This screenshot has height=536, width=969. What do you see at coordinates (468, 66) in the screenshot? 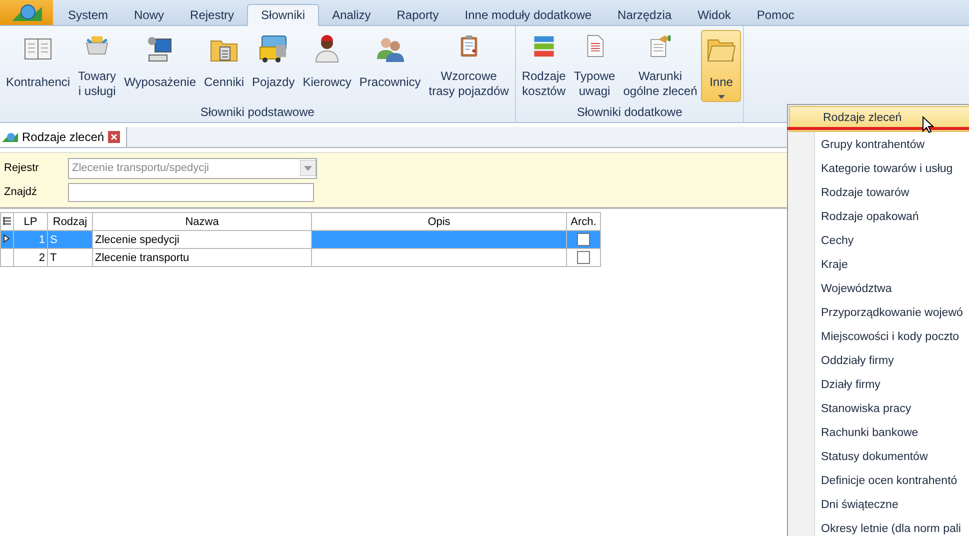
I see `ribbon-button: Wzorcowe trasy pojazdów` at bounding box center [468, 66].